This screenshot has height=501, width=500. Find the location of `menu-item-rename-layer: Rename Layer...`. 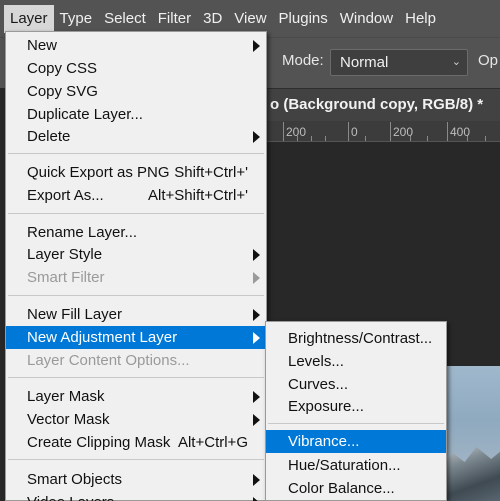

menu-item-rename-layer: Rename Layer... is located at coordinates (136, 232).